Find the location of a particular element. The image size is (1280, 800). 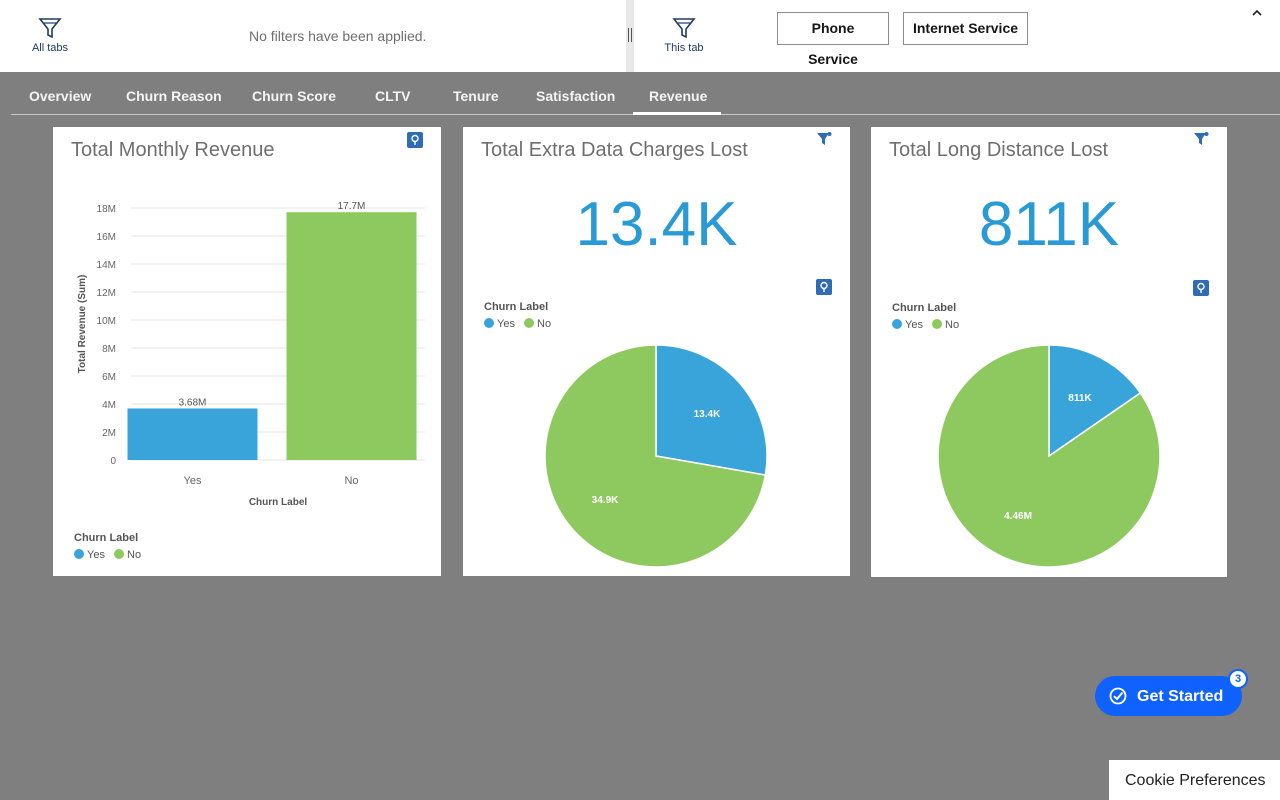

y-tick-label: 16M is located at coordinates (106, 237).